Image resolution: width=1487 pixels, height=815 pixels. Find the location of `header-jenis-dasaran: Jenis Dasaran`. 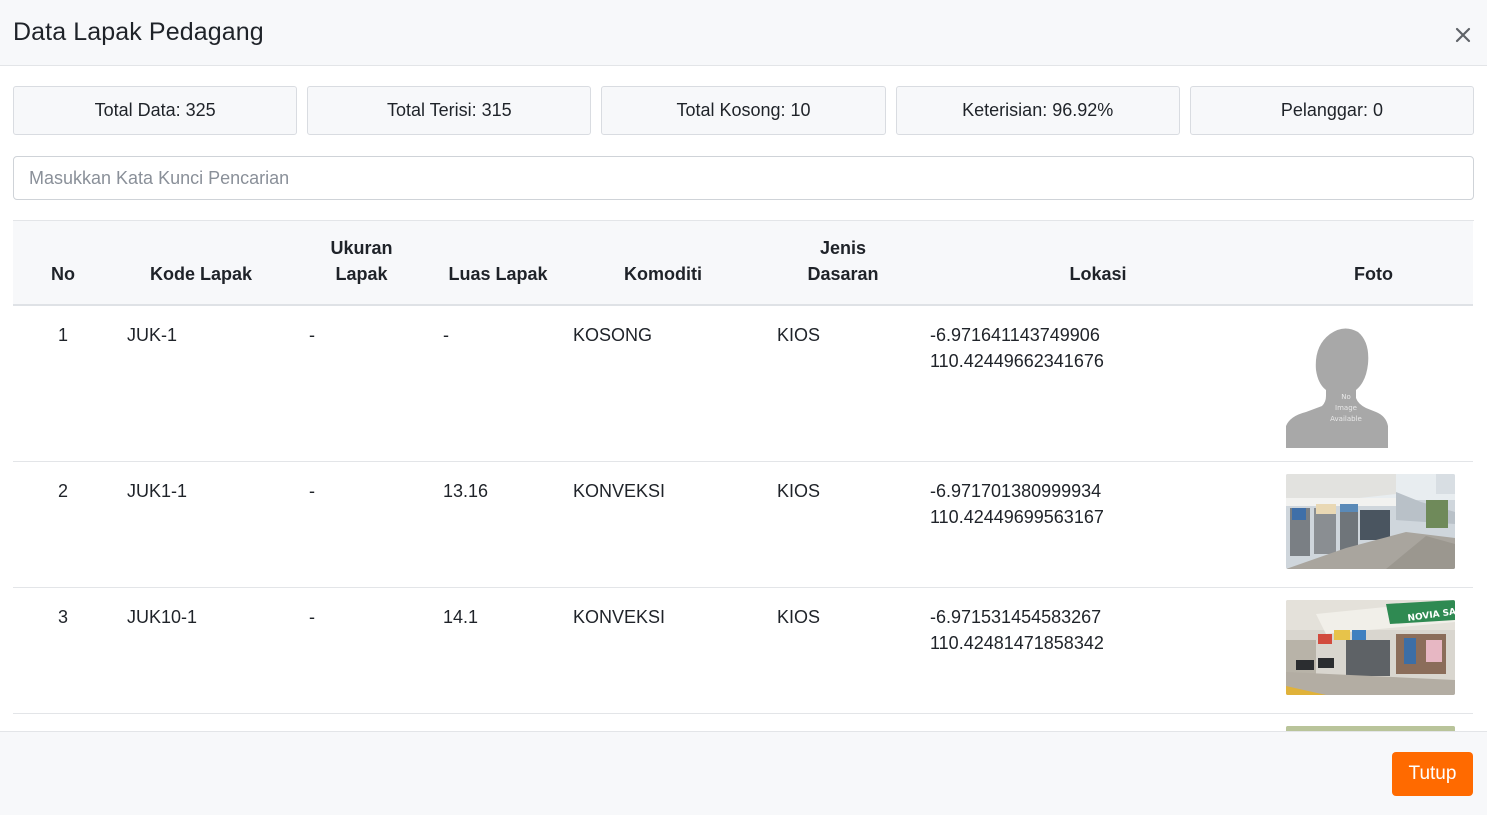

header-jenis-dasaran: Jenis Dasaran is located at coordinates (843, 263).